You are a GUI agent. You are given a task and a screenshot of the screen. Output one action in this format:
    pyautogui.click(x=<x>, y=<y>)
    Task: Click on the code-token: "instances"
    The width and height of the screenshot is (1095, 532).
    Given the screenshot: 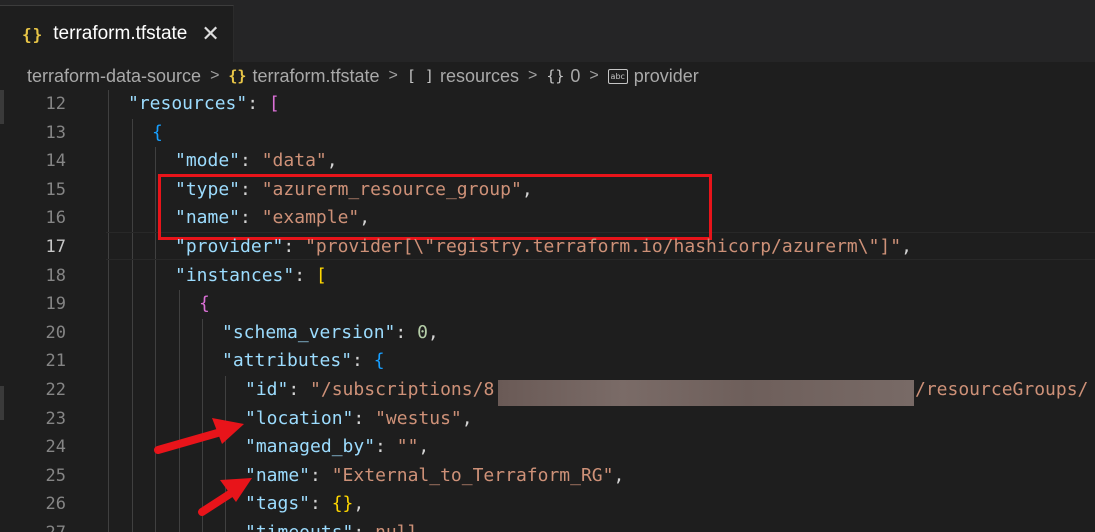 What is the action you would take?
    pyautogui.click(x=235, y=275)
    